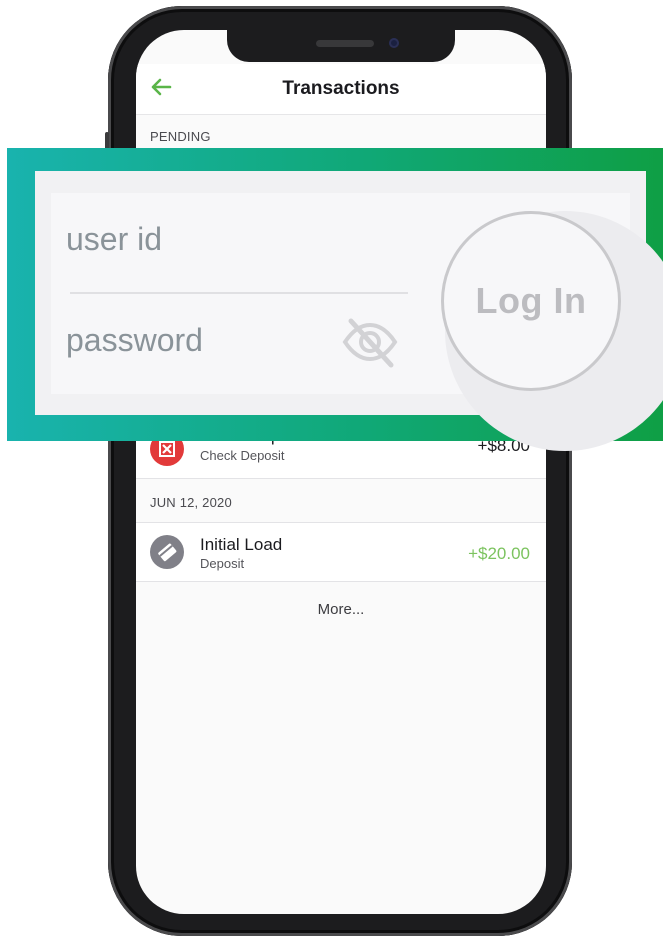 Image resolution: width=663 pixels, height=937 pixels. Describe the element at coordinates (341, 552) in the screenshot. I see `transaction-row: Initial Load Deposit +$20.00` at that location.